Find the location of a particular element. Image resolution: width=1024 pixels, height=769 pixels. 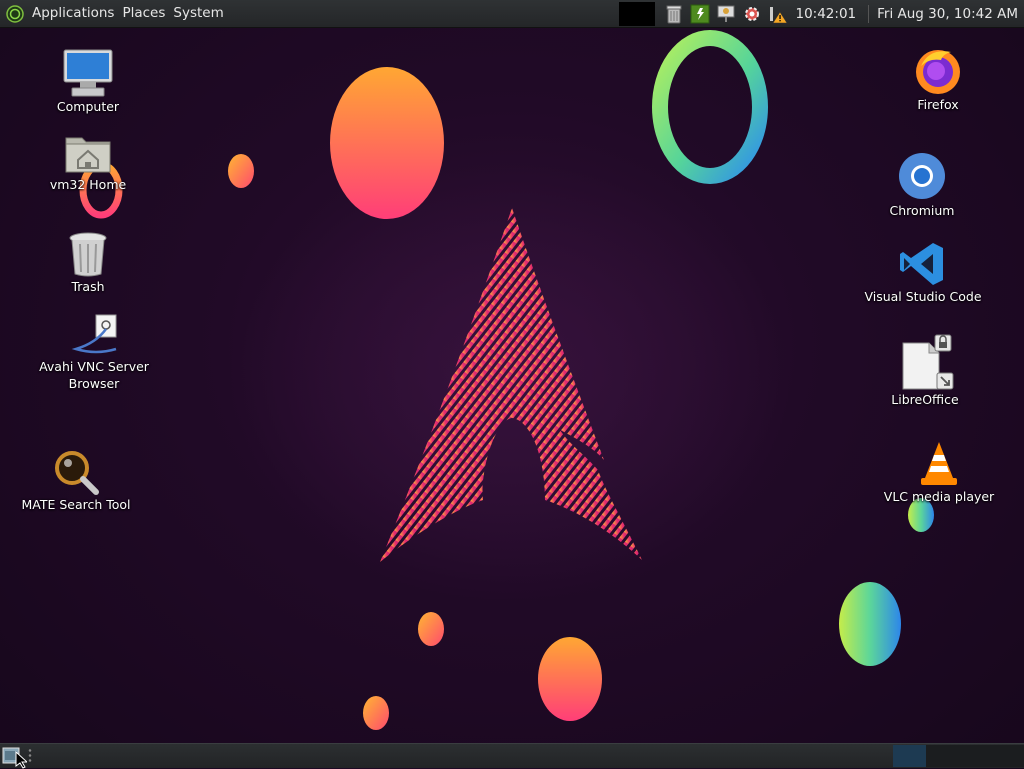

desktop-icon-vlc: VLC media player is located at coordinates (939, 472).